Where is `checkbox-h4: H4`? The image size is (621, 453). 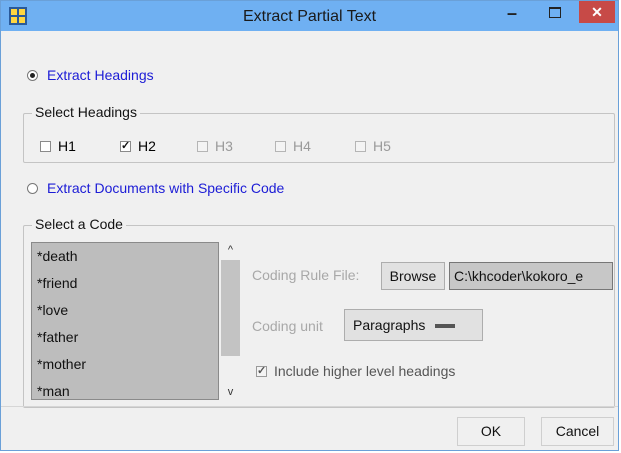
checkbox-h4: H4 is located at coordinates (293, 146).